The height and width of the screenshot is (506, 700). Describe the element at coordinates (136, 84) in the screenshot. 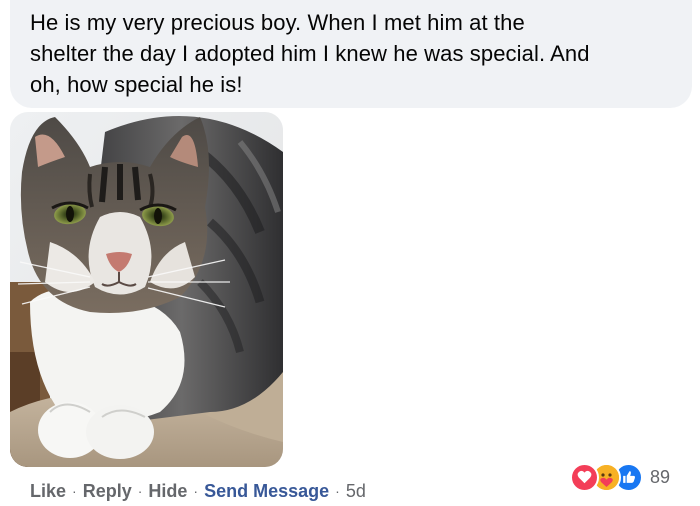

I see `comment-text-line-3: oh, how special he is!` at that location.